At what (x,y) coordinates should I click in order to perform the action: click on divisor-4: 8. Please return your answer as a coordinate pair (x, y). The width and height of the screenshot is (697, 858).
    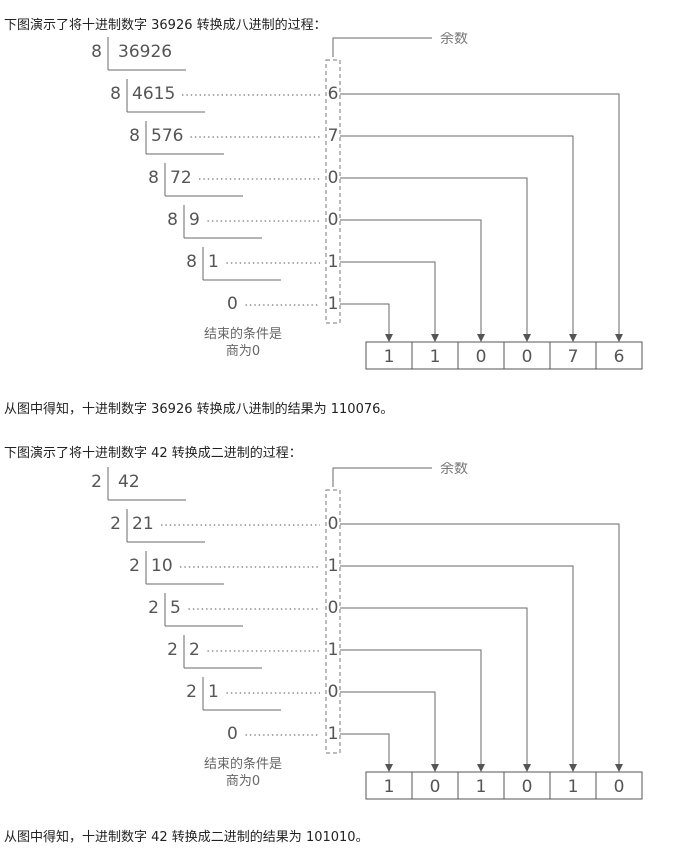
    Looking at the image, I should click on (172, 220).